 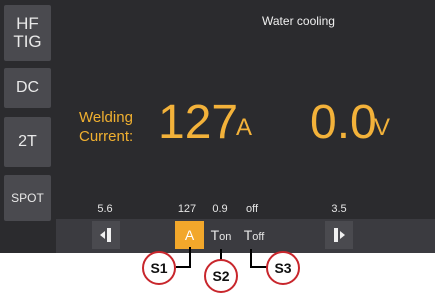 I want to click on a-param-value: 127, so click(x=187, y=209).